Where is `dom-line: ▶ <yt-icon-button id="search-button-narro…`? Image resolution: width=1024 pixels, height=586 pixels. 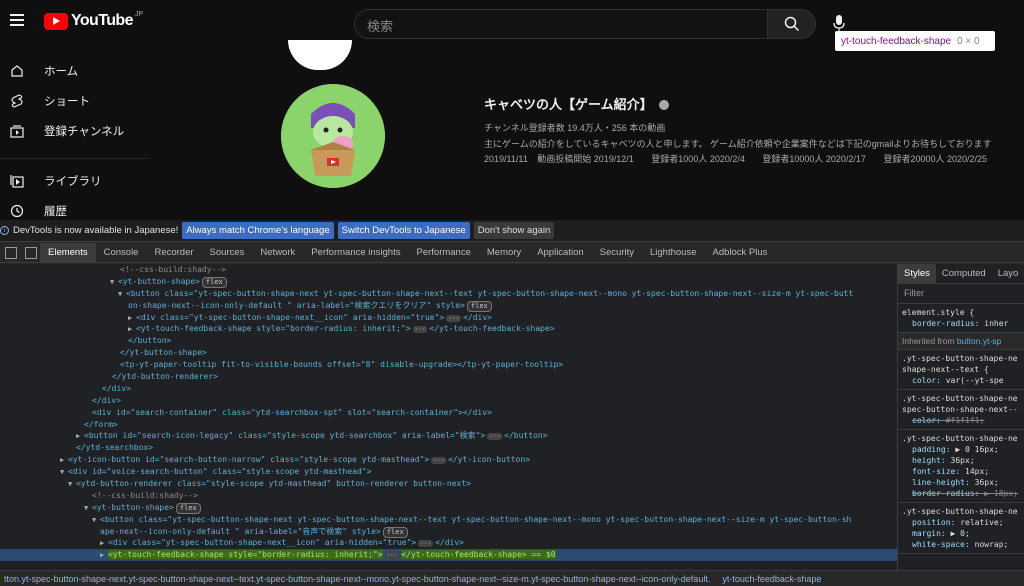 dom-line: ▶ <yt-icon-button id="search-button-narro… is located at coordinates (448, 460).